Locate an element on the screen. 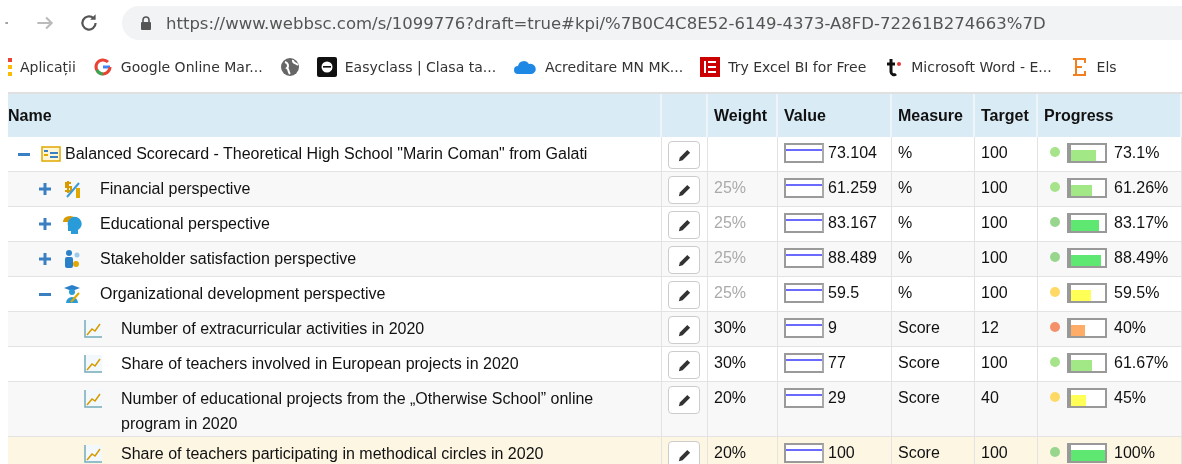 Image resolution: width=1182 pixels, height=464 pixels. table-row: Number of extracurricular activities in 2020 30% 9 Score 12 40% is located at coordinates (595, 329).